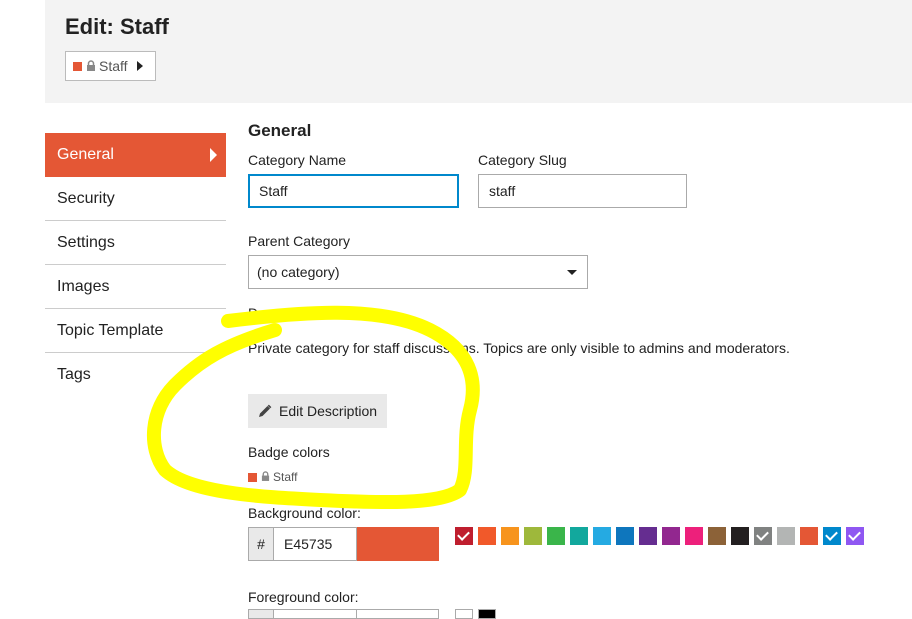  I want to click on page-title: Edit: Staff, so click(117, 26).